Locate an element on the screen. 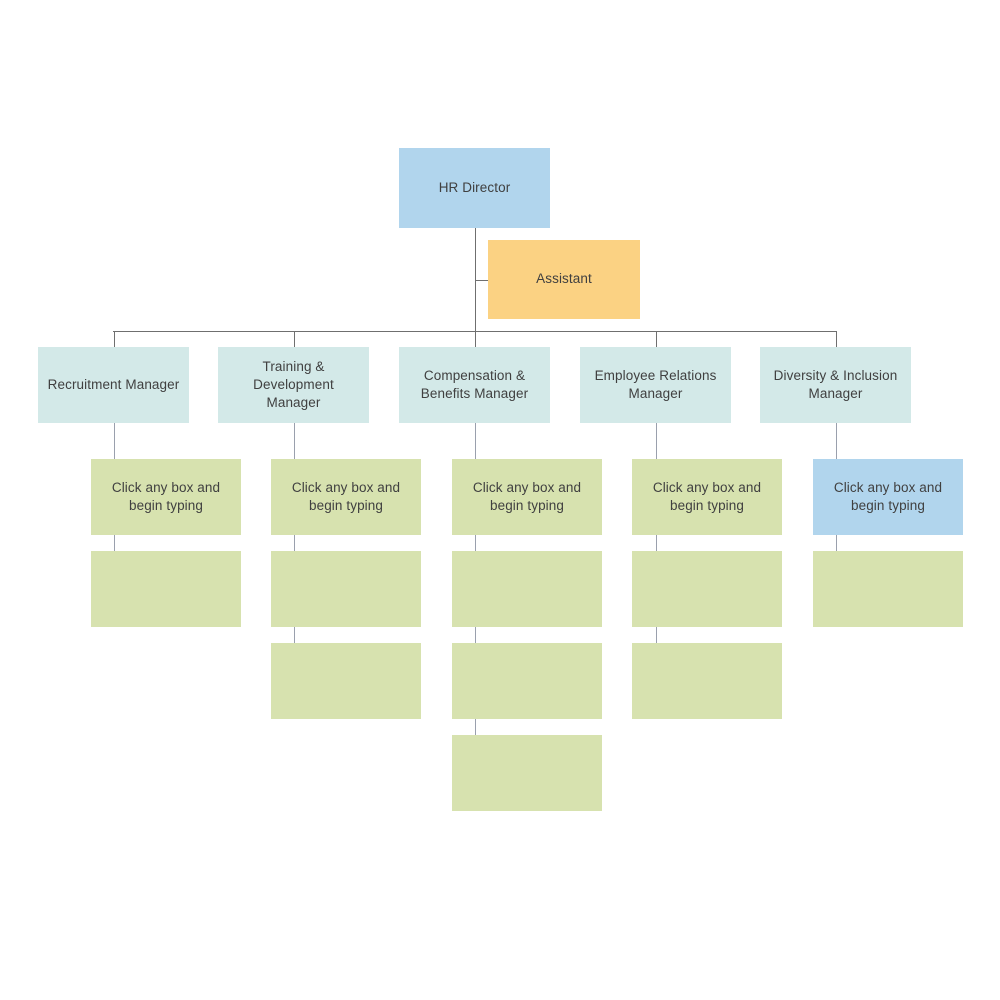  node-manager-1: Training & Development Manager is located at coordinates (293, 385).